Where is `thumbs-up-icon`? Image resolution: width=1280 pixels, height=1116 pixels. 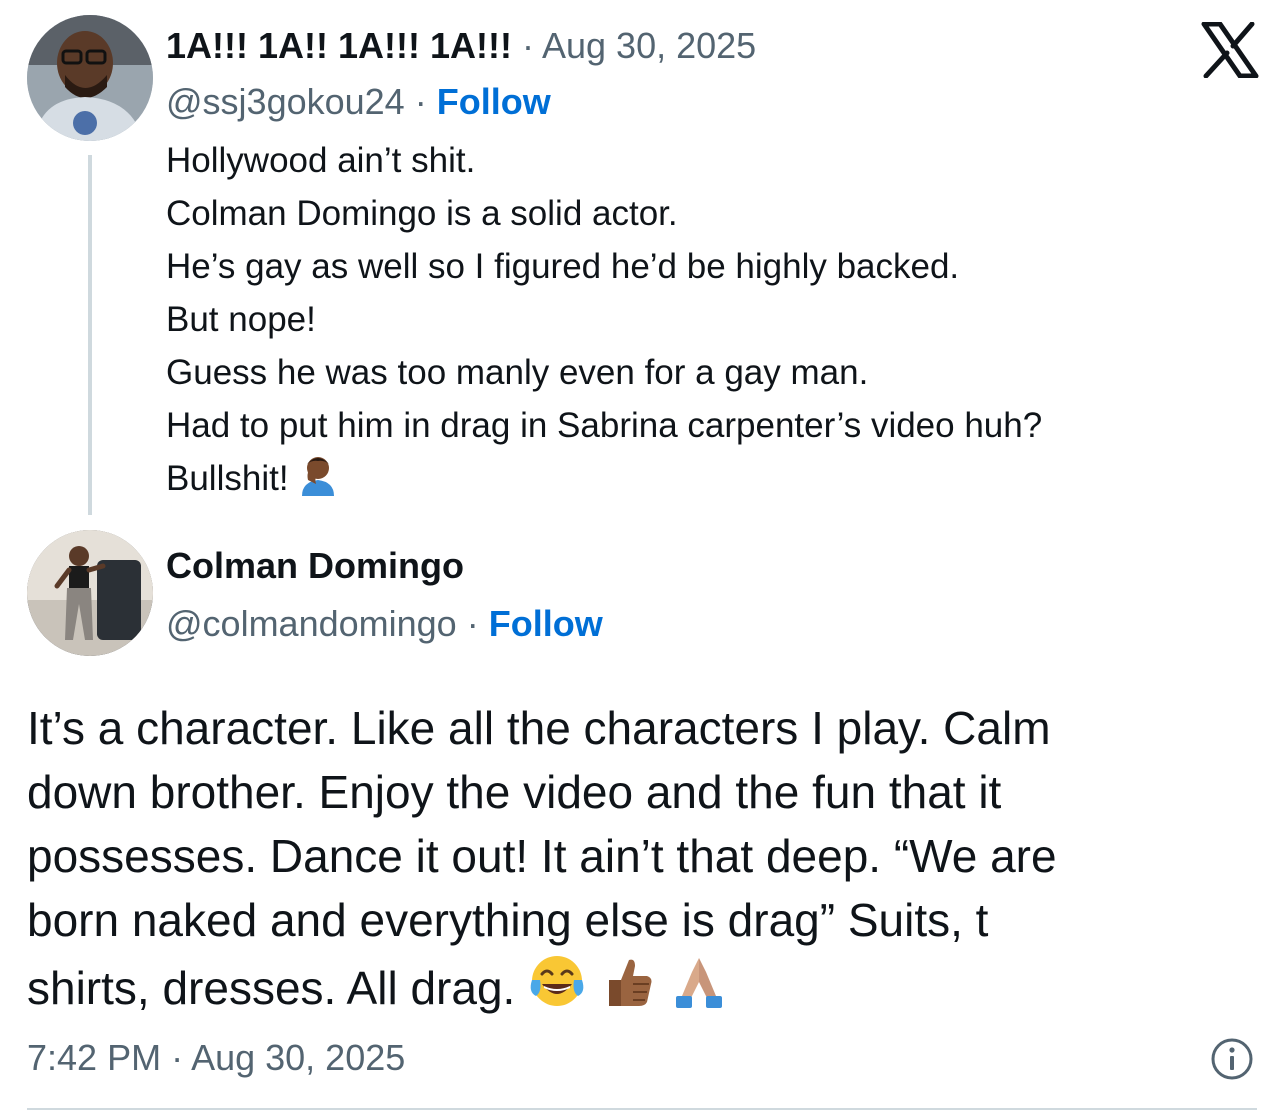 thumbs-up-icon is located at coordinates (630, 982).